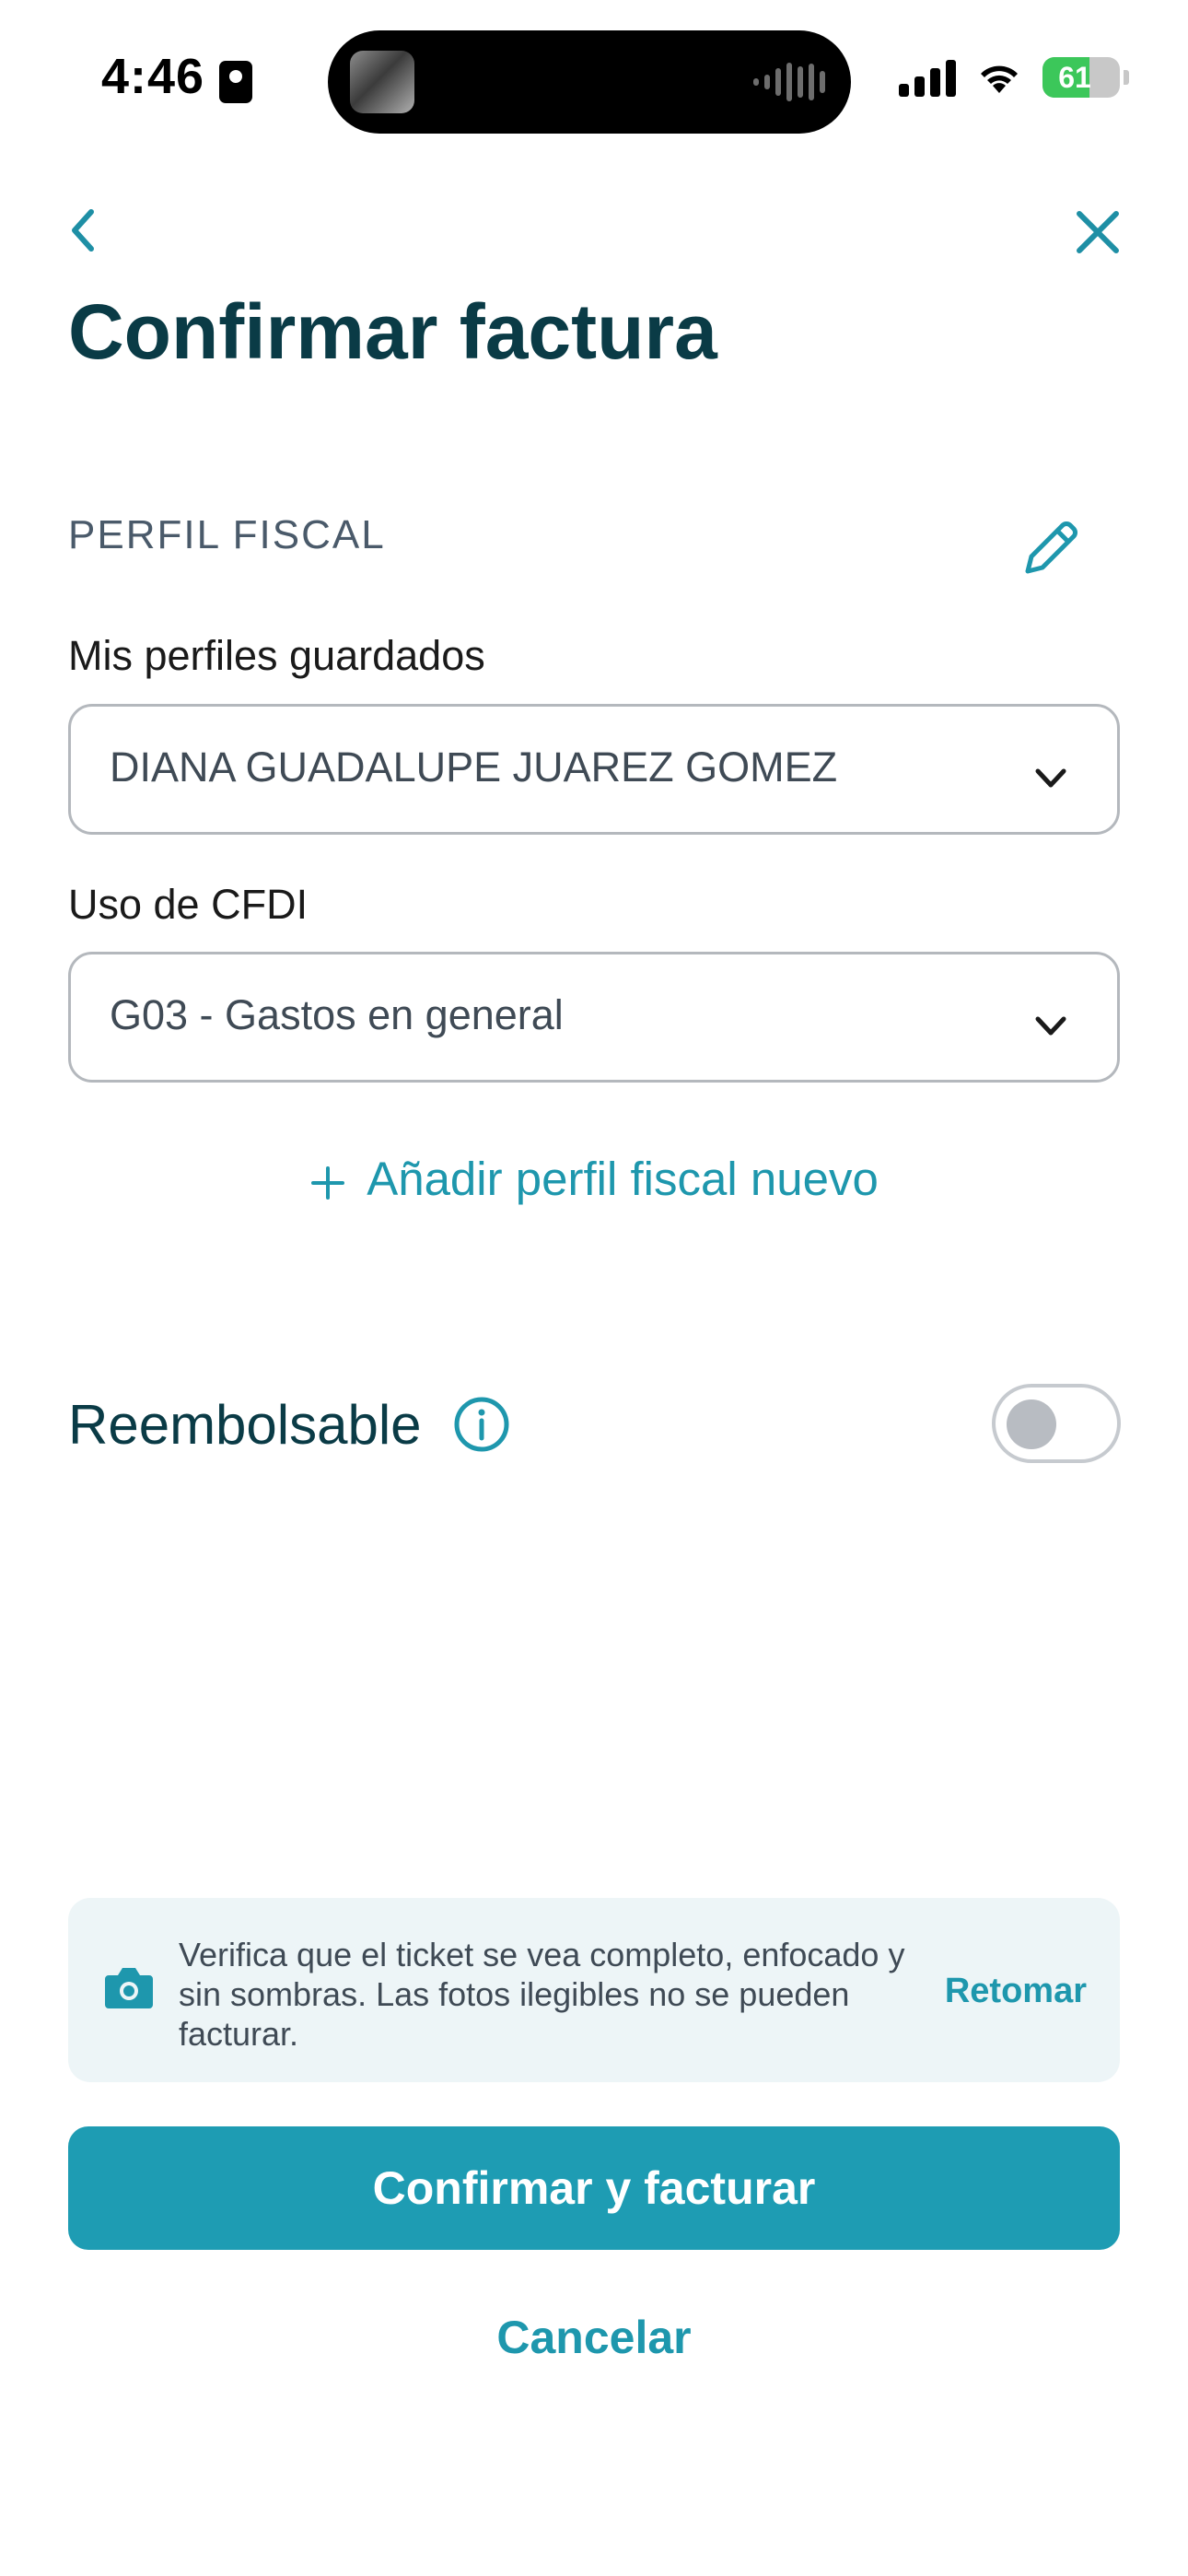 This screenshot has height=2576, width=1188. I want to click on plus-icon, so click(328, 1182).